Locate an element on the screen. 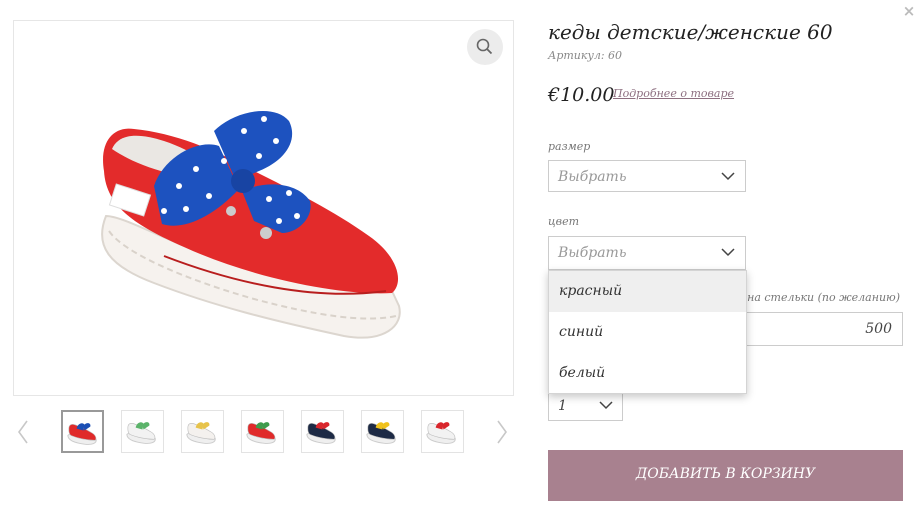  color-select-value: Выбрать is located at coordinates (592, 253).